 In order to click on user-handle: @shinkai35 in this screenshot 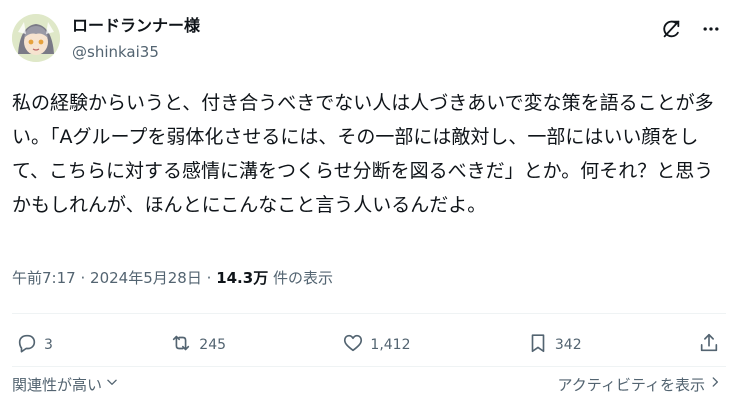, I will do `click(136, 52)`.